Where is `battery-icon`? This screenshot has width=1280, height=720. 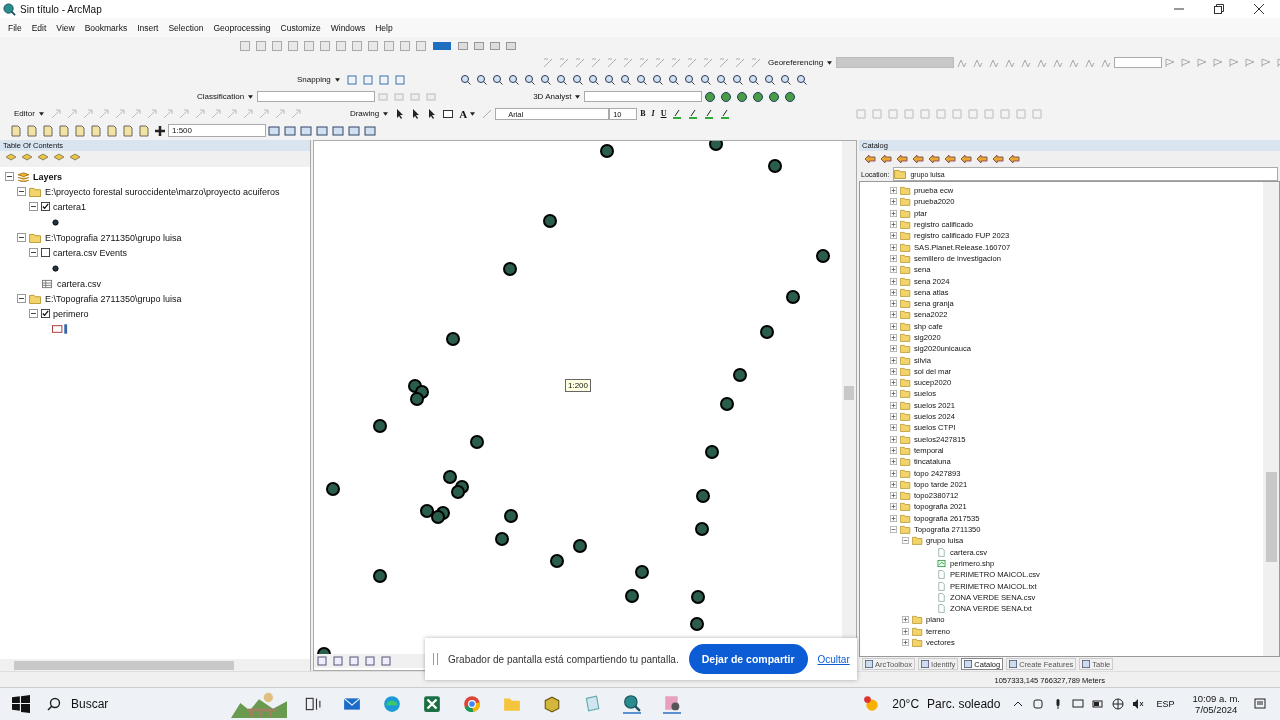
battery-icon is located at coordinates (1098, 704).